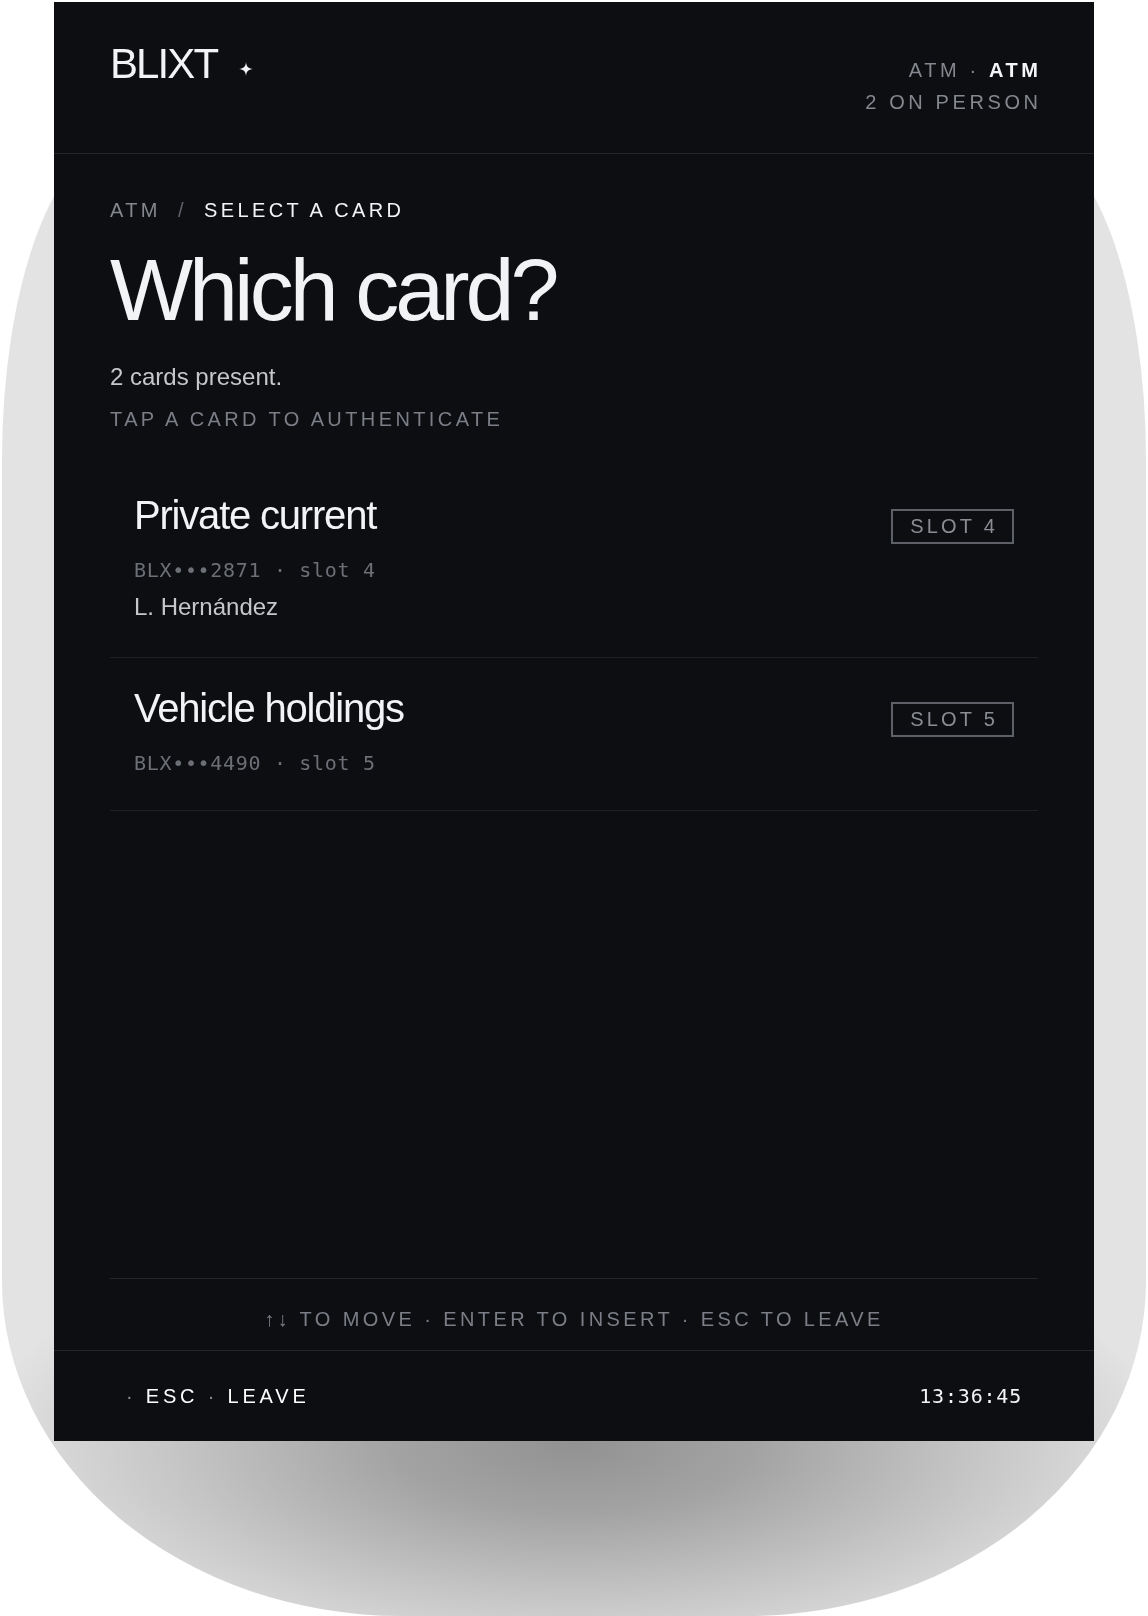  What do you see at coordinates (952, 719) in the screenshot?
I see `slot-badge: SLOT 5` at bounding box center [952, 719].